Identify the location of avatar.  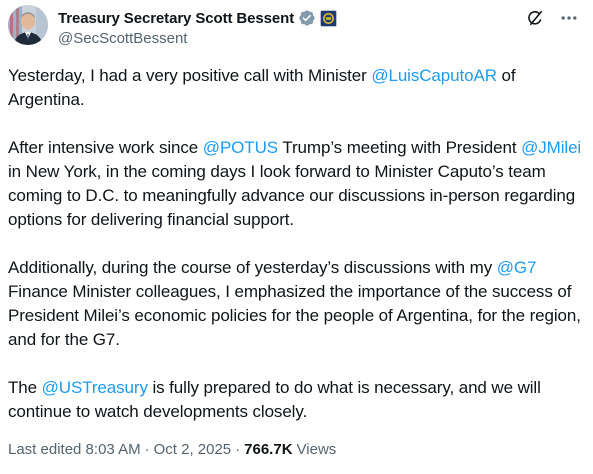
(28, 25).